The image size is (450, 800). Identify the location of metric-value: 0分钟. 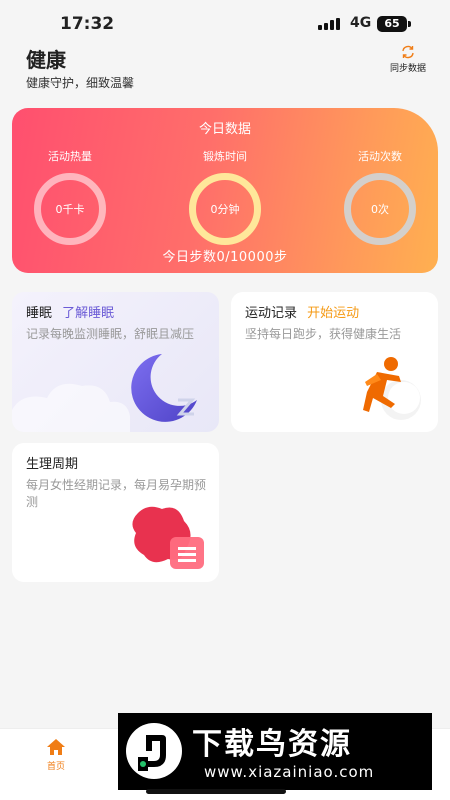
(225, 209).